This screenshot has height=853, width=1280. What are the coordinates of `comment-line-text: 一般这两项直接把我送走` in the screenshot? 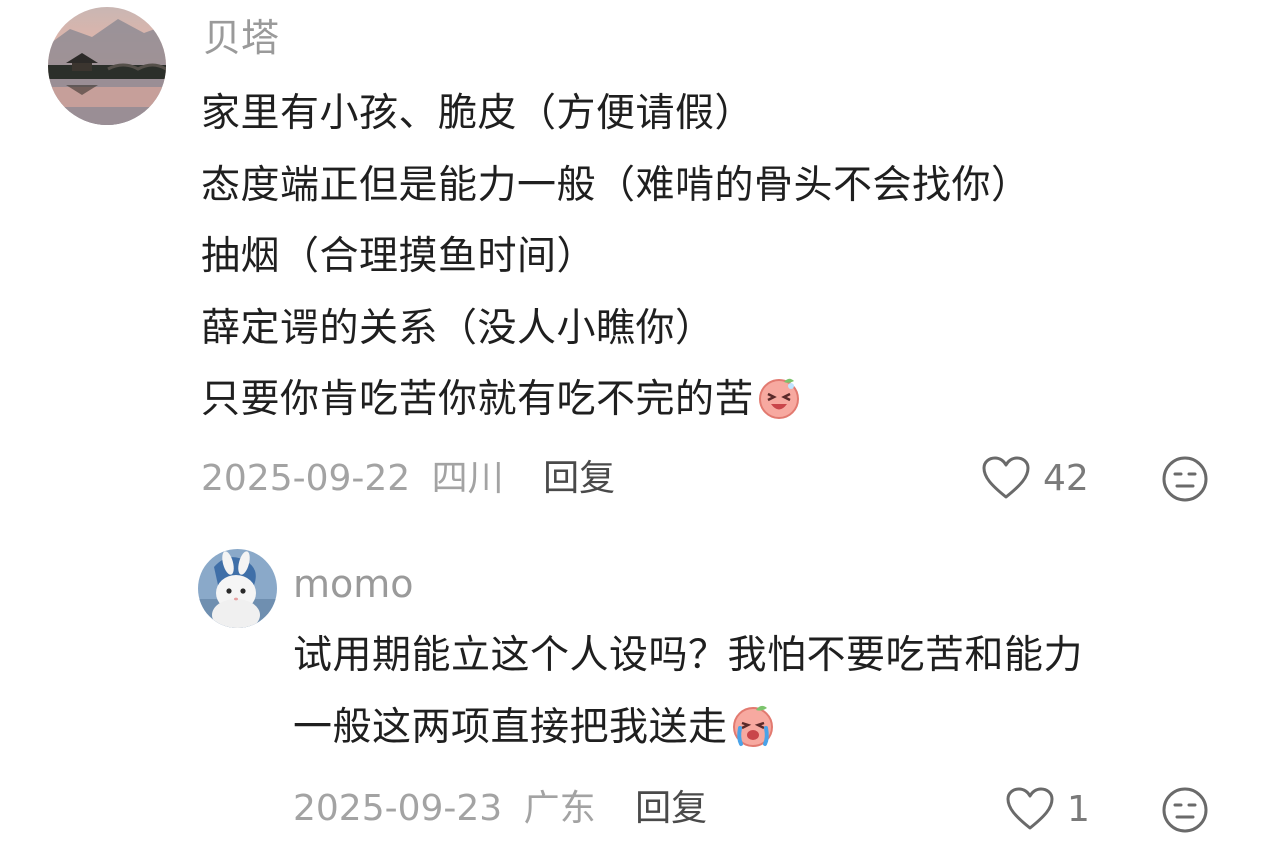 It's located at (510, 727).